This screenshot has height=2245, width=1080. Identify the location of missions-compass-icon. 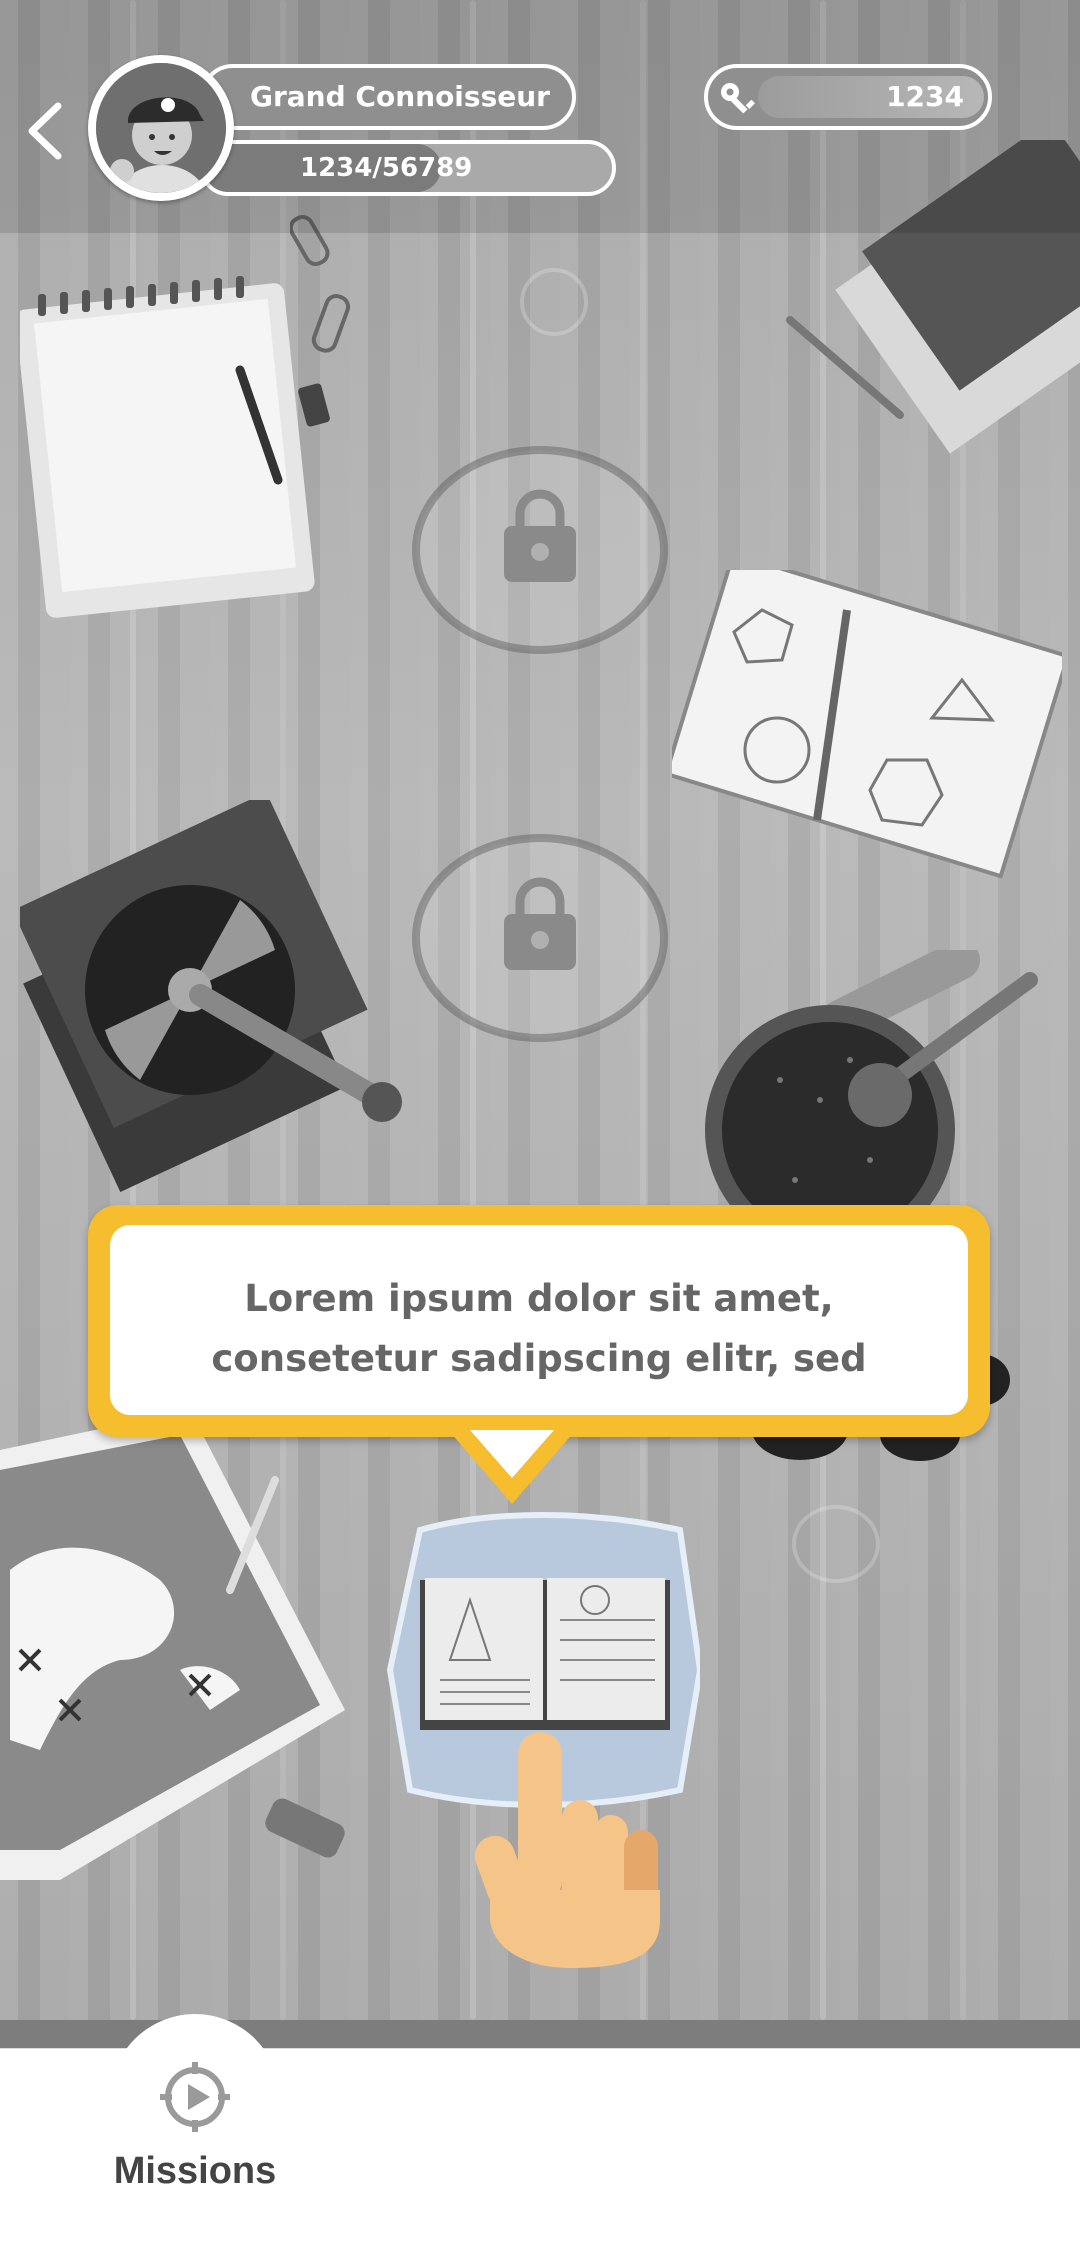
(195, 2097).